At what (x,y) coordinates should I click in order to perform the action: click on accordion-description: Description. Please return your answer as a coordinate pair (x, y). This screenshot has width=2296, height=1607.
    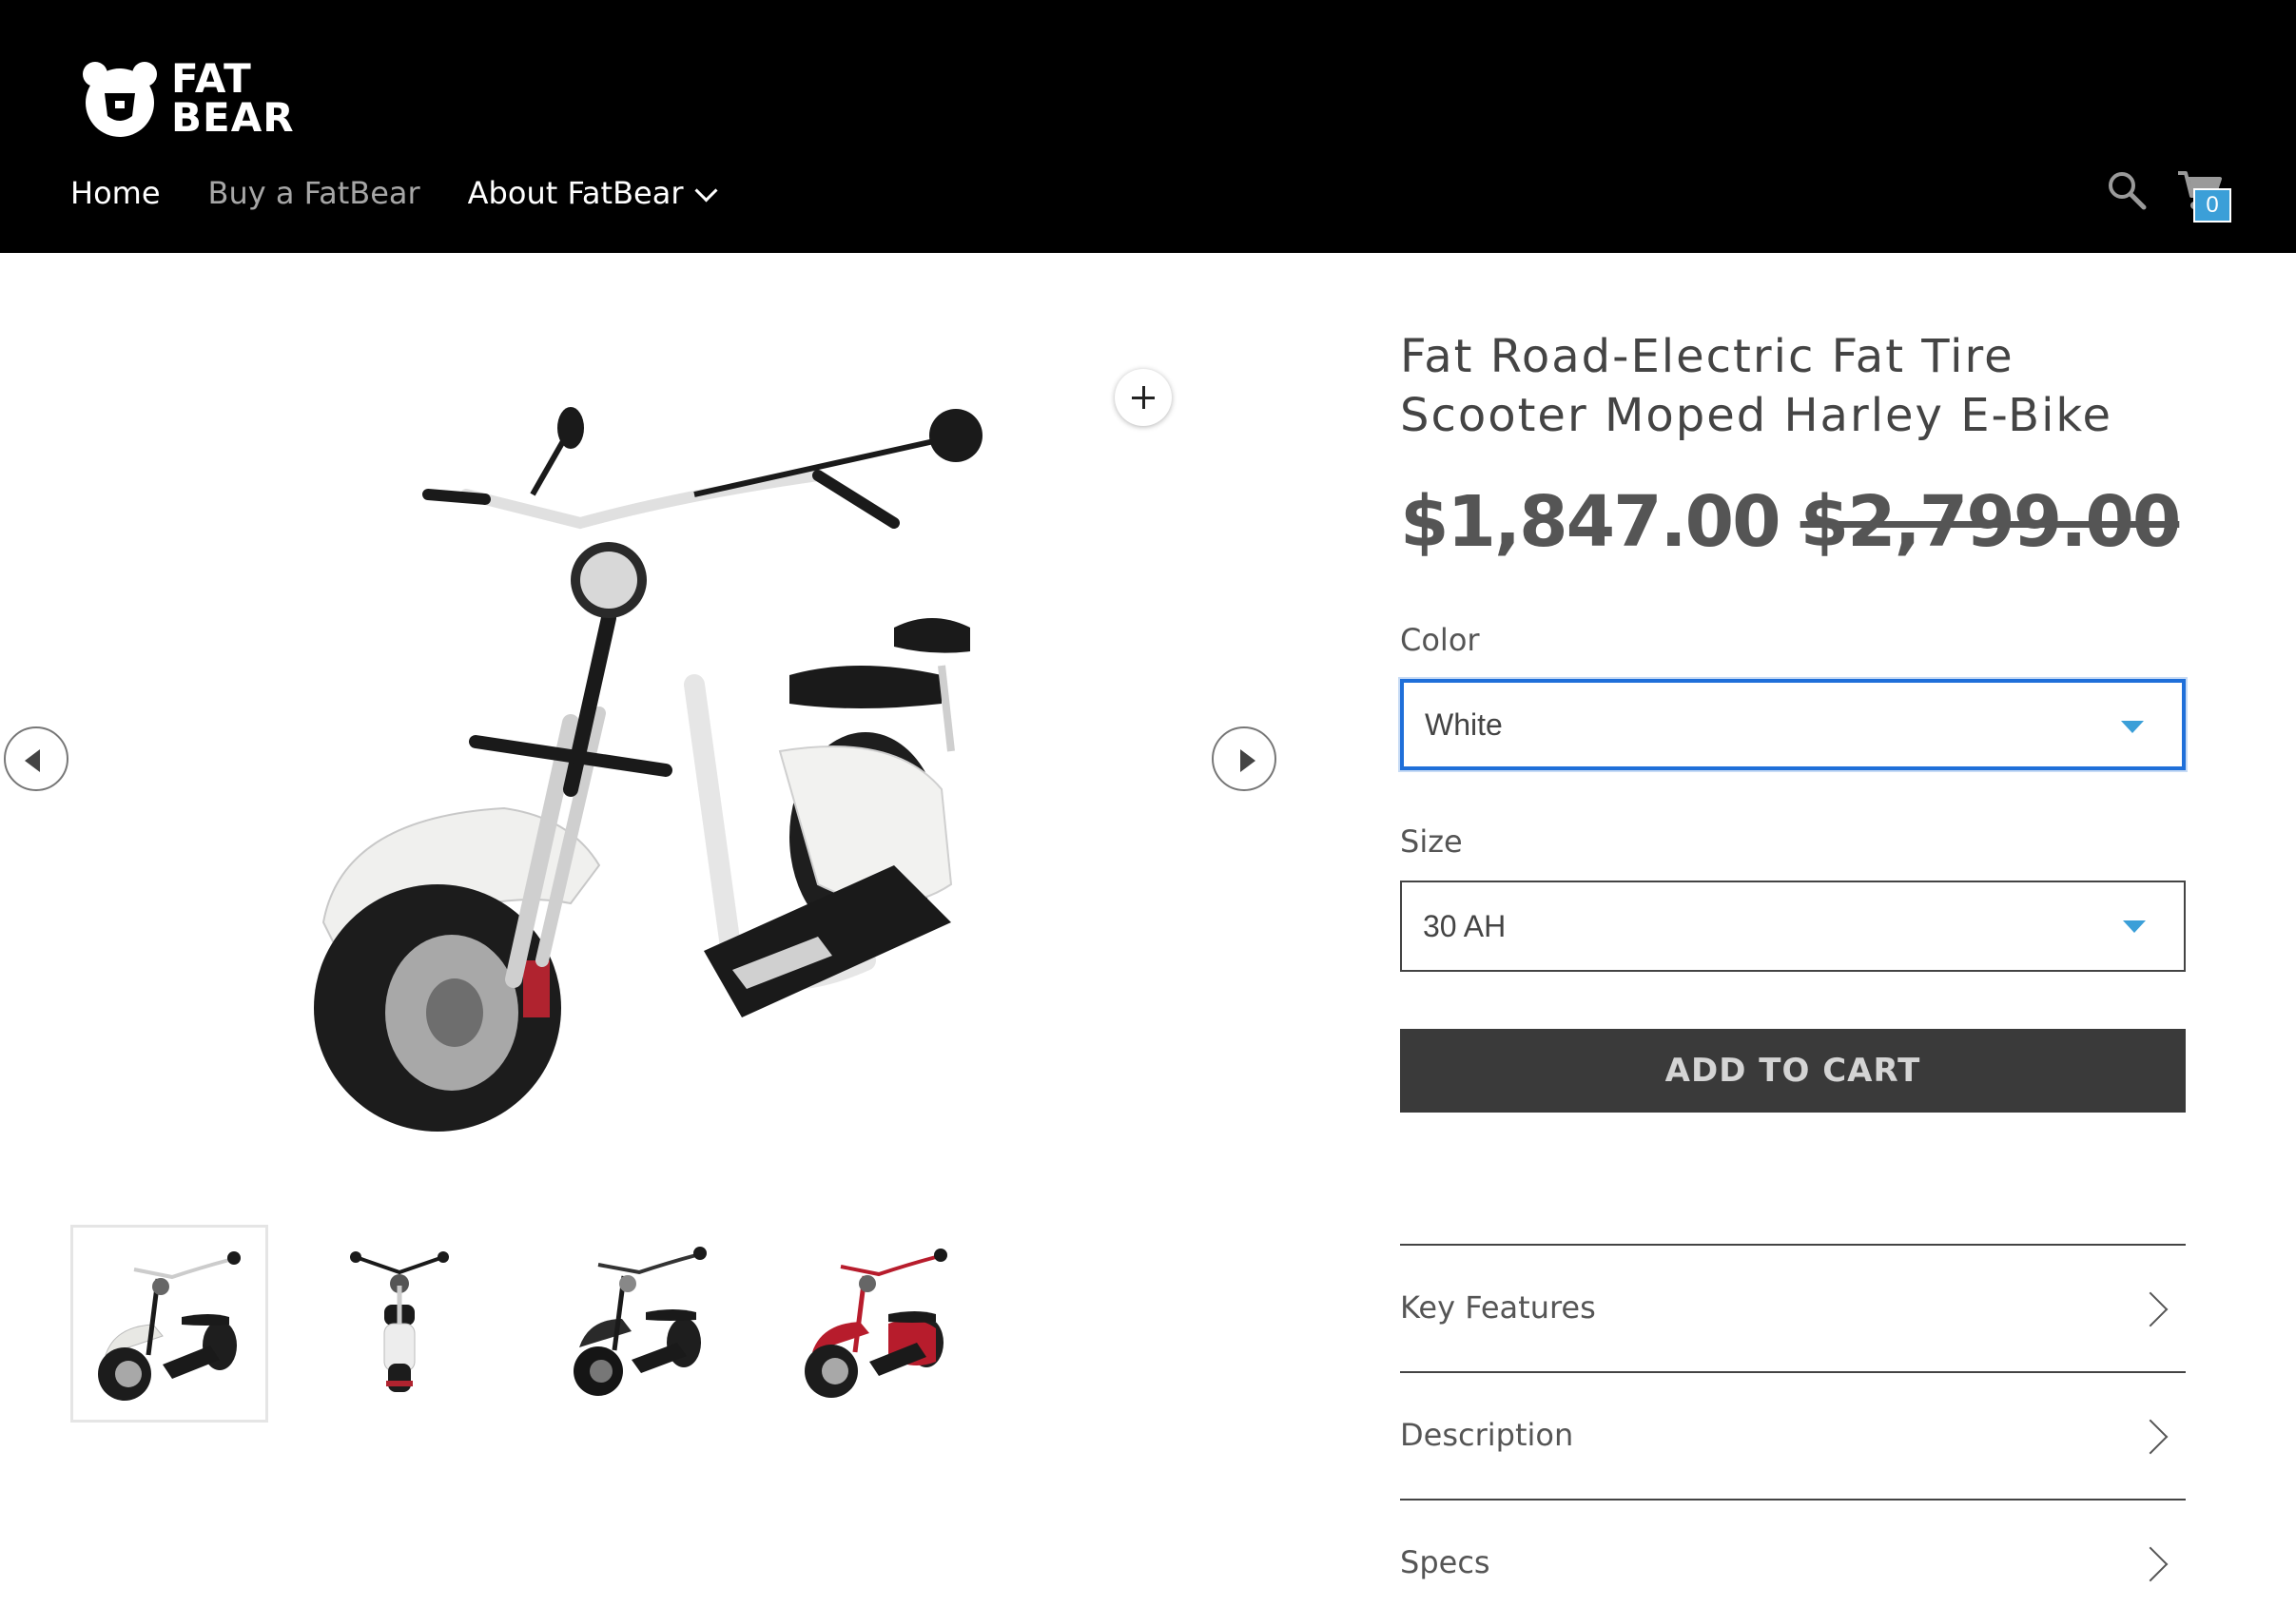
    Looking at the image, I should click on (1793, 1435).